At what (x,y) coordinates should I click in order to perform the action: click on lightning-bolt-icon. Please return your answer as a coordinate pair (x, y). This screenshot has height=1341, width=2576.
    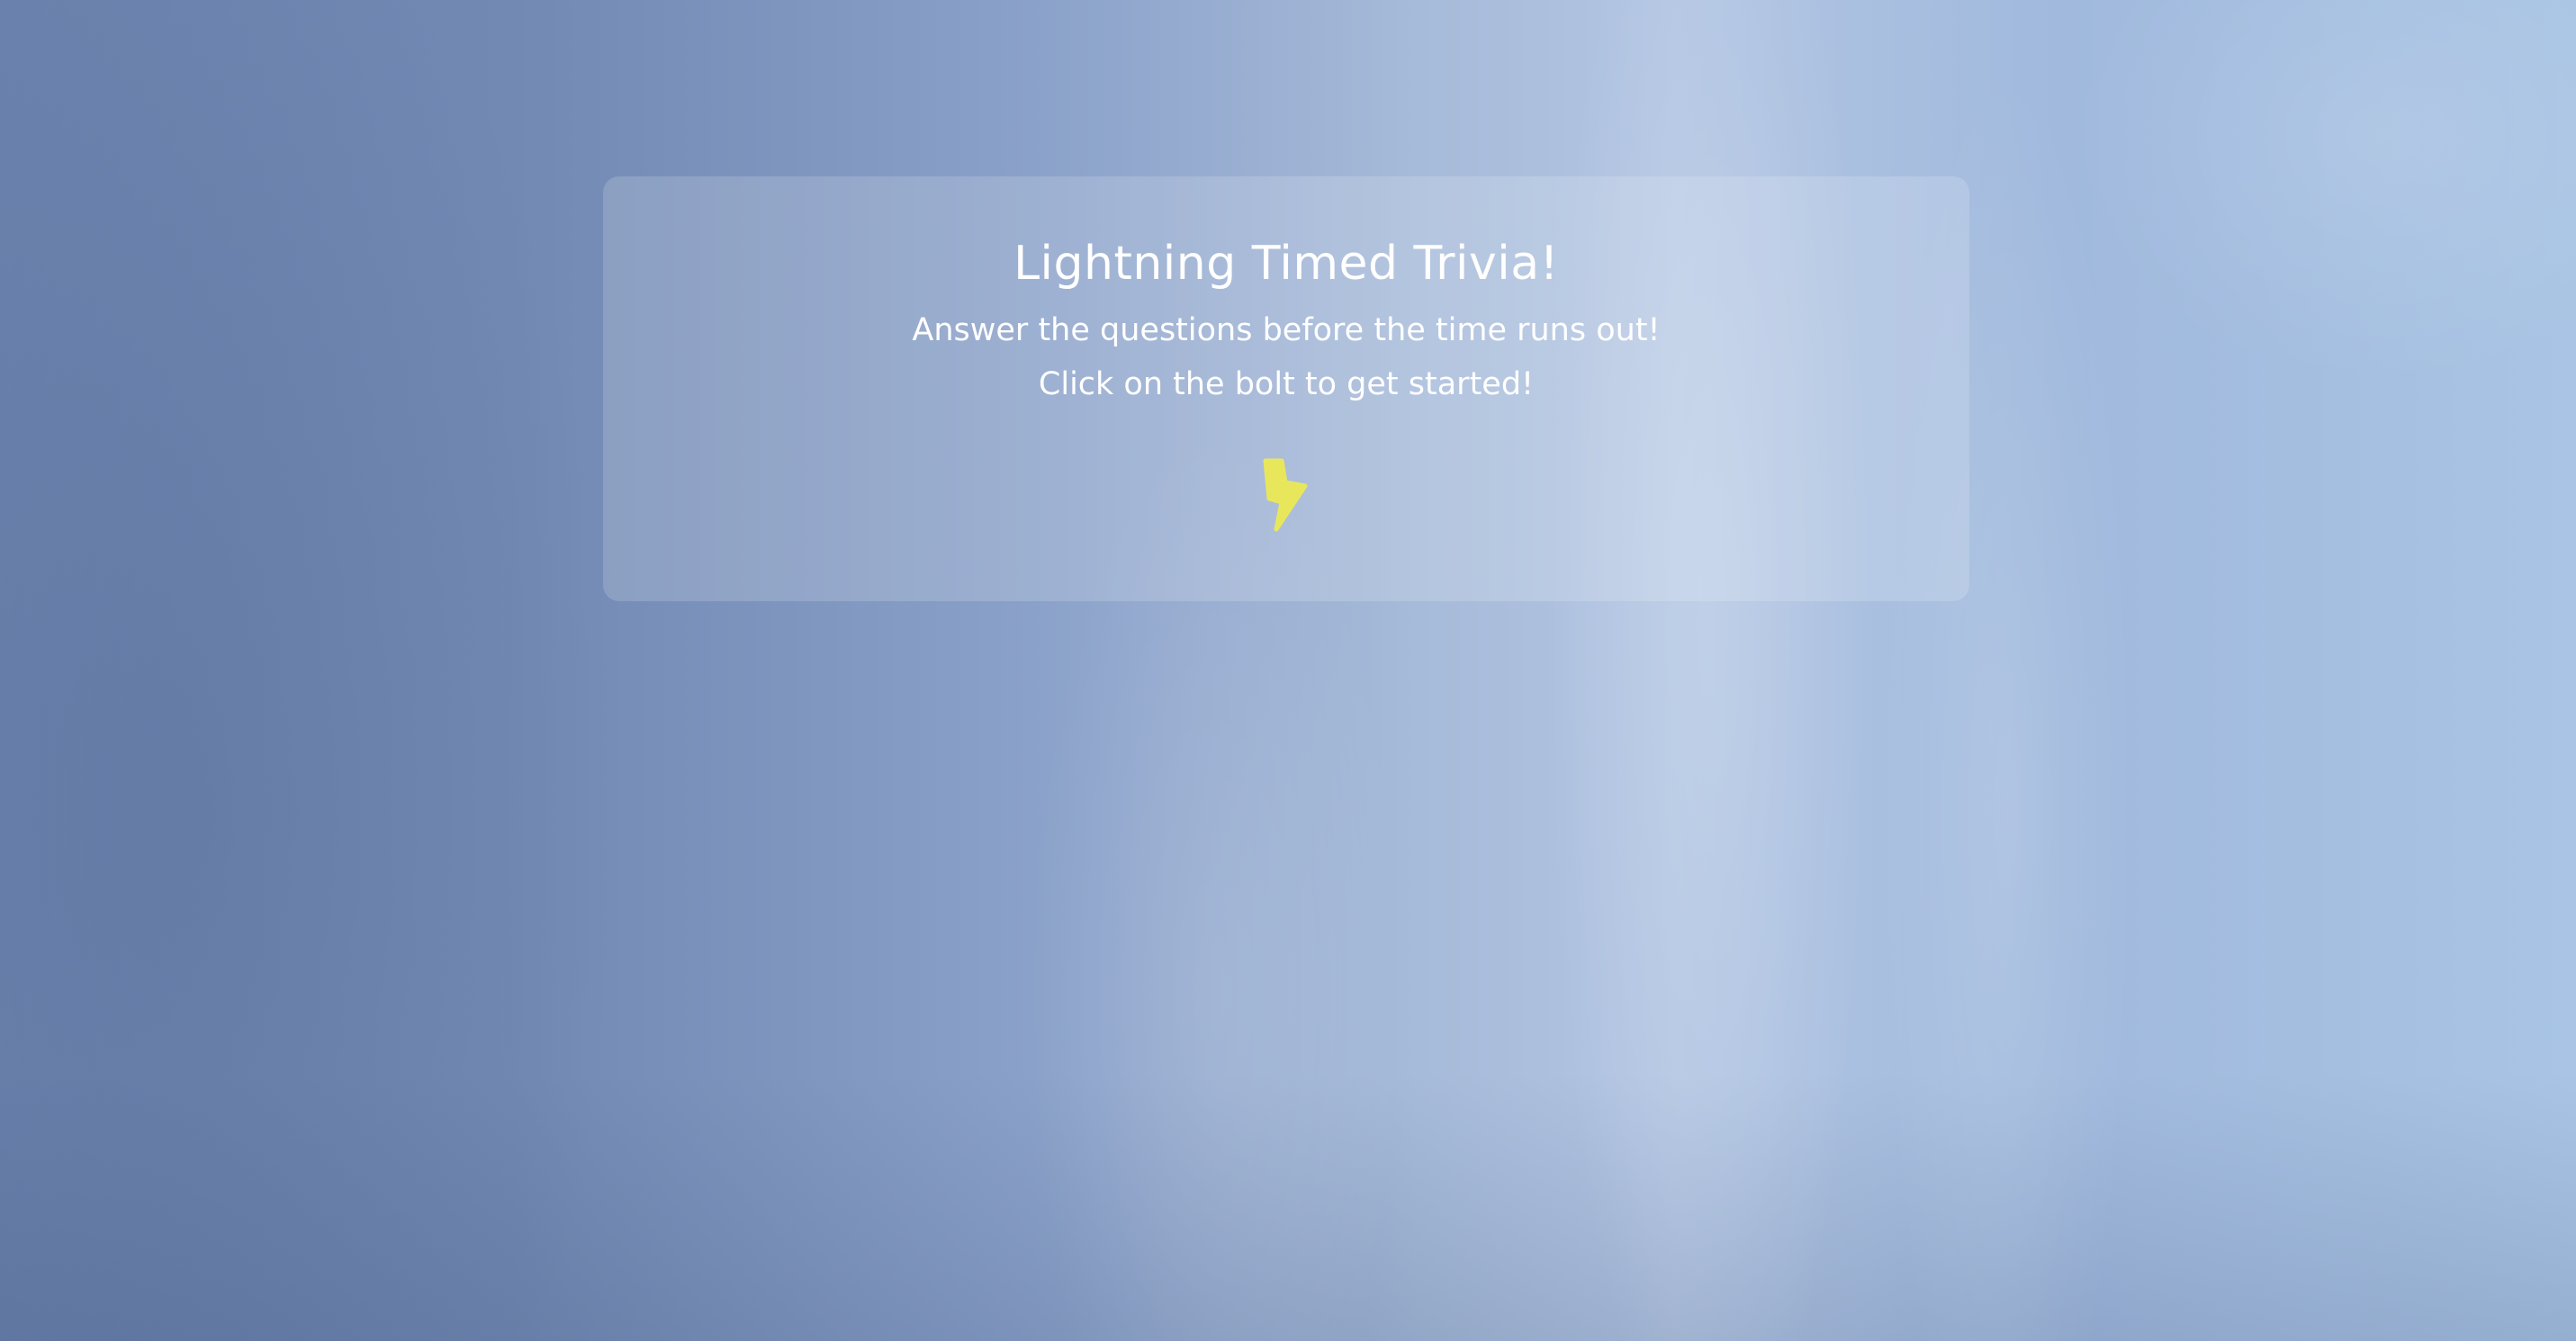
    Looking at the image, I should click on (1285, 495).